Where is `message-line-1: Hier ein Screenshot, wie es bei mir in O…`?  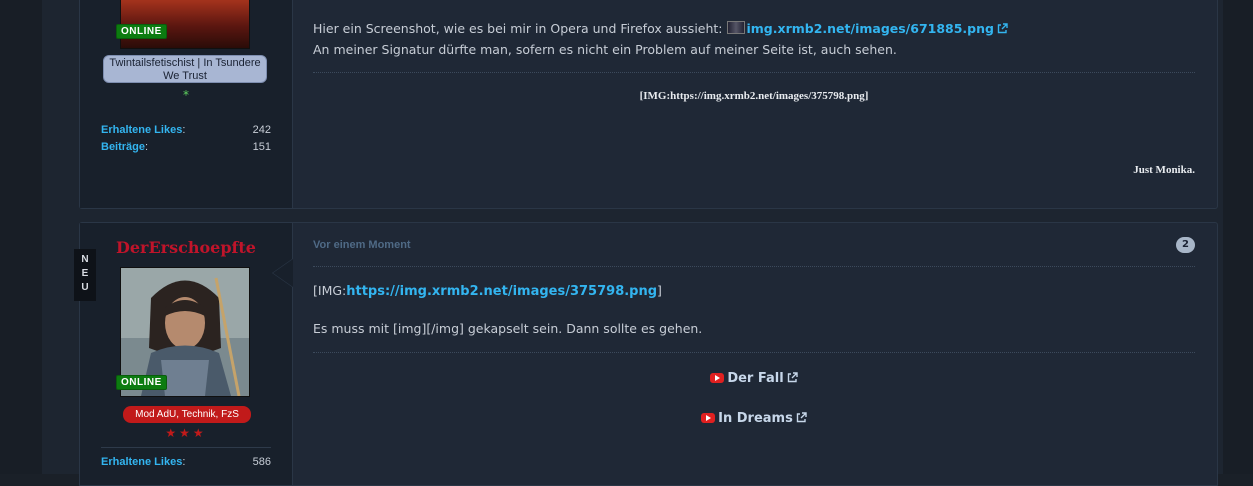 message-line-1: Hier ein Screenshot, wie es bei mir in O… is located at coordinates (754, 28).